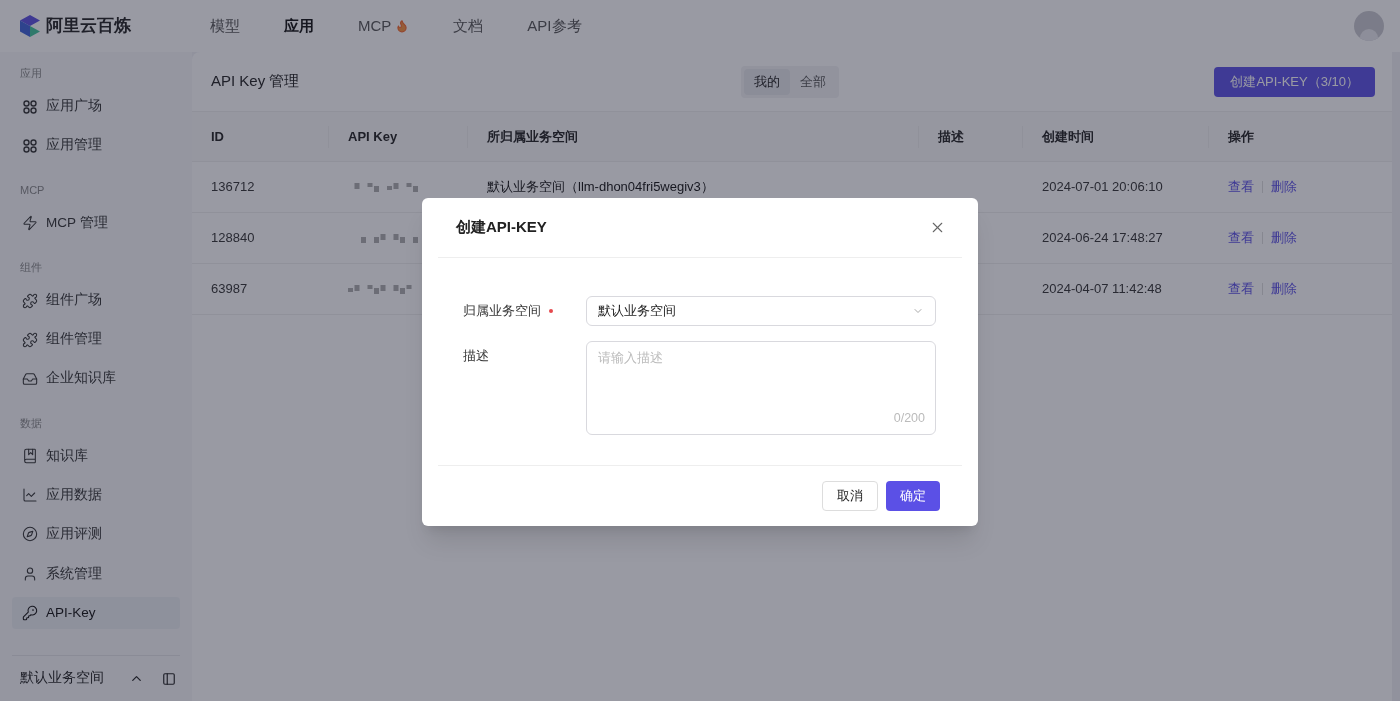 This screenshot has height=701, width=1400. What do you see at coordinates (96, 495) in the screenshot?
I see `sidebar-item: 应用数据` at bounding box center [96, 495].